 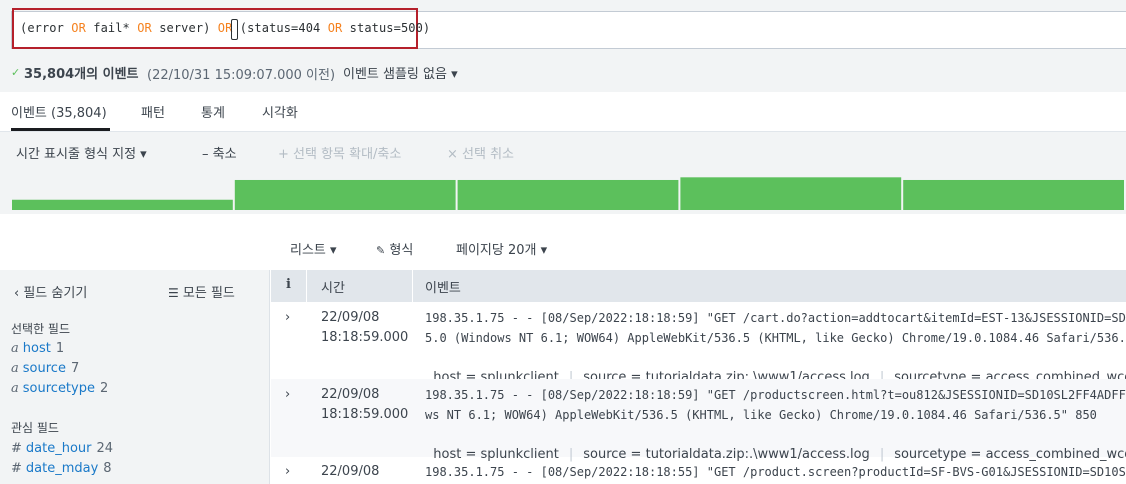 I want to click on event-count: 35,804개의 이벤트, so click(x=81, y=74).